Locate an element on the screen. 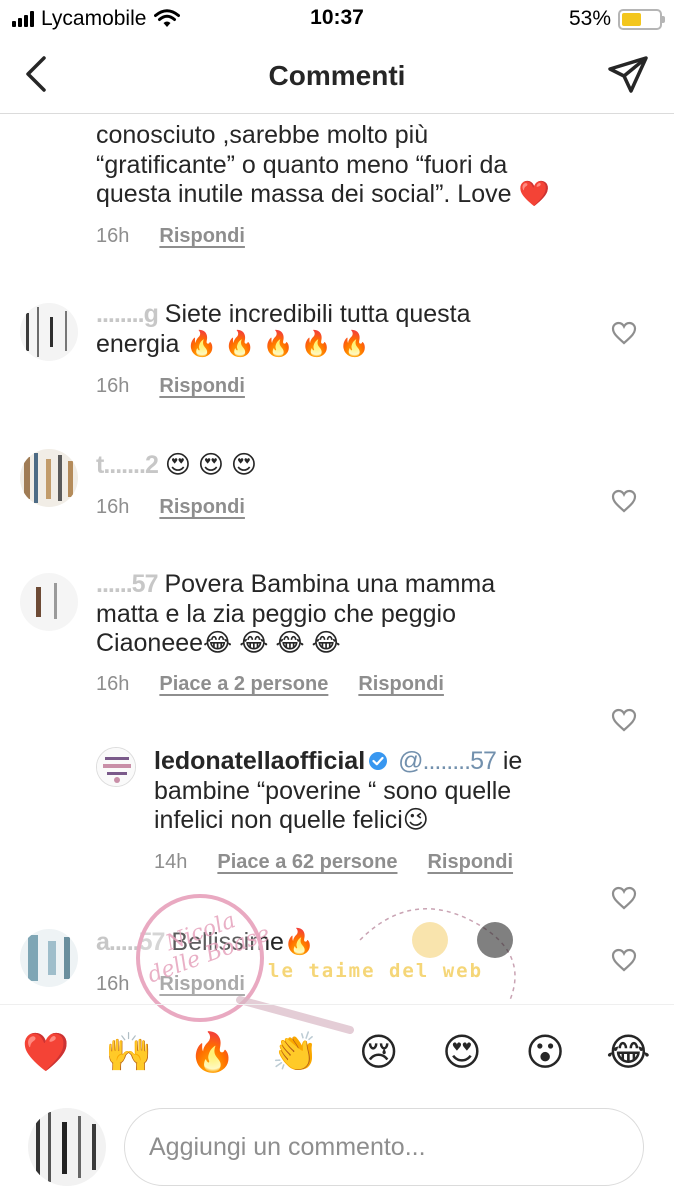 Image resolution: width=674 pixels, height=1200 pixels. comment-text-line: Ciaoneee😂 😂 😂 😂 is located at coordinates (218, 643).